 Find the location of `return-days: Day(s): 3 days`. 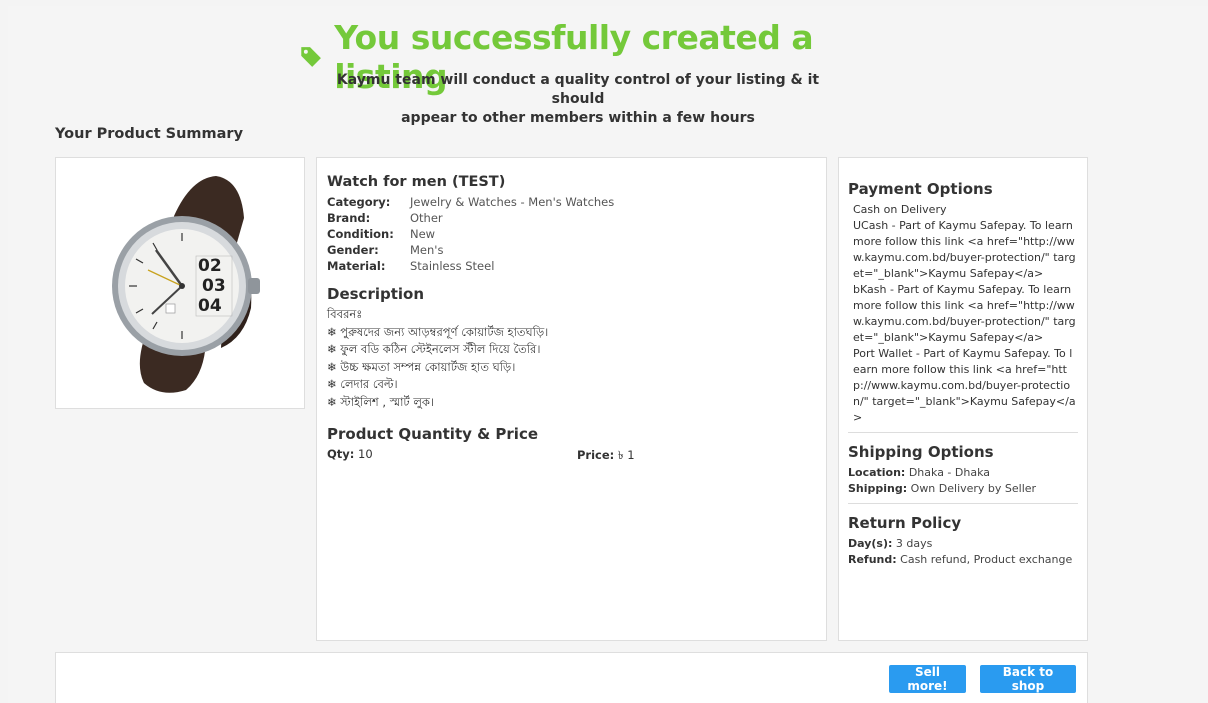

return-days: Day(s): 3 days is located at coordinates (963, 544).